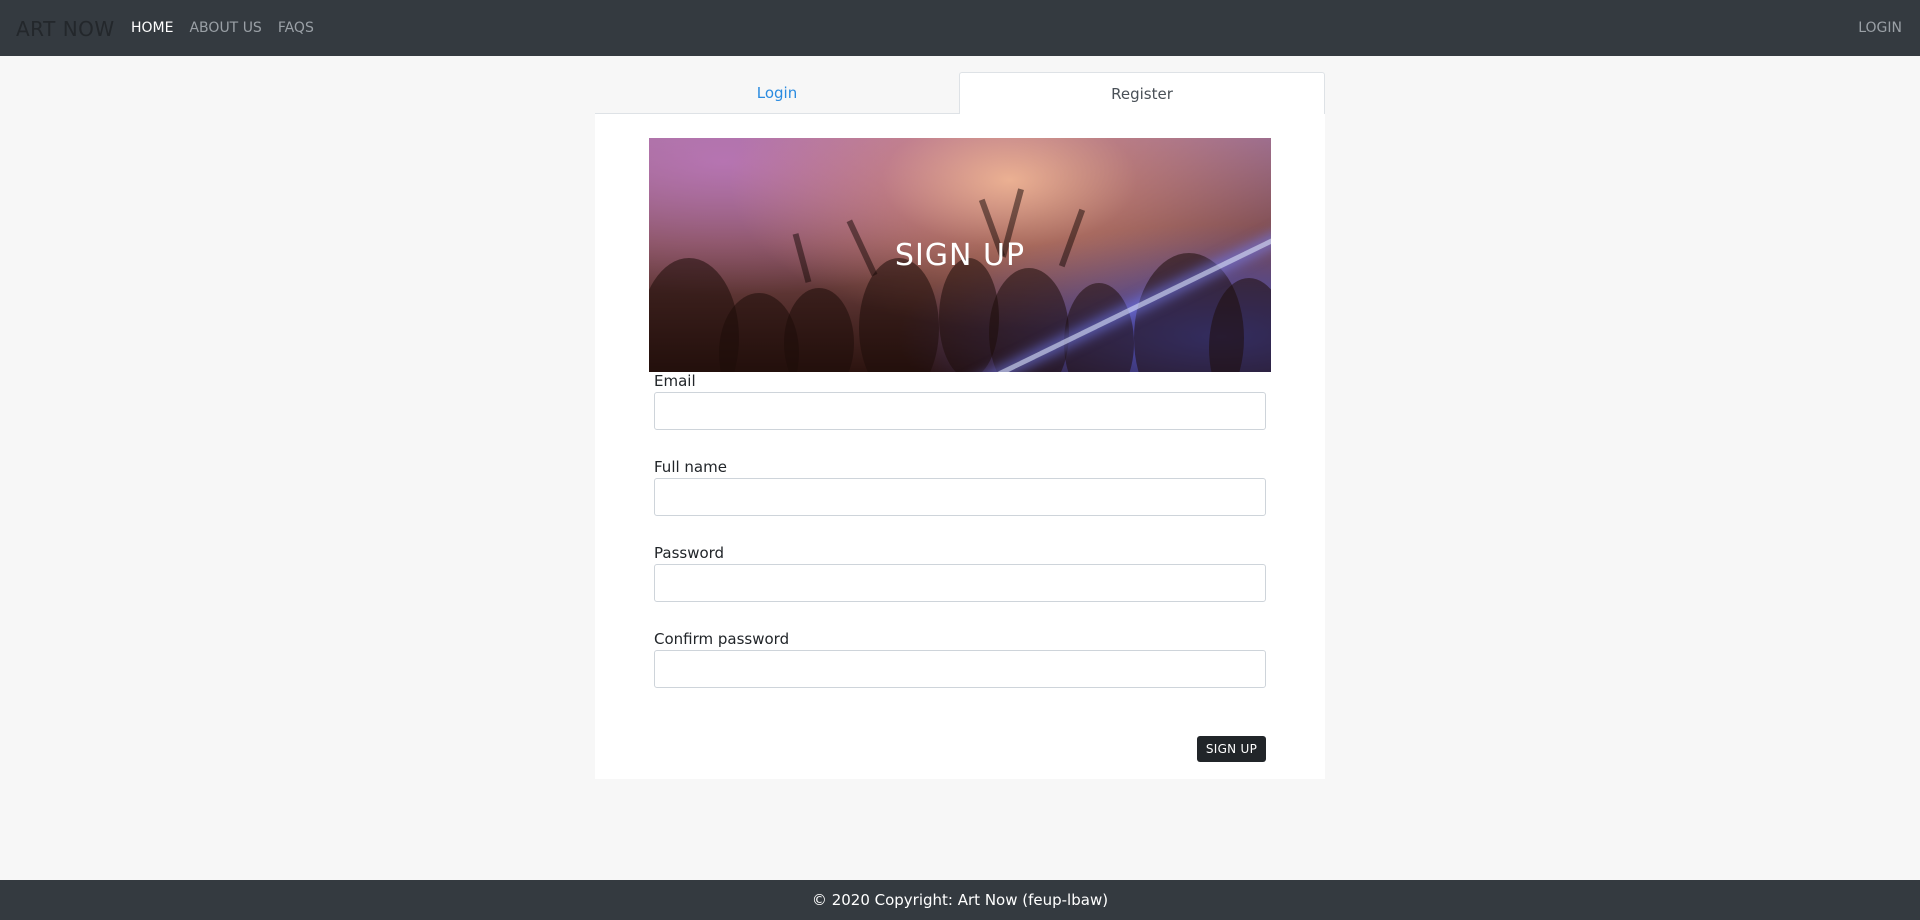 The image size is (1920, 920). I want to click on password-label: Password, so click(689, 553).